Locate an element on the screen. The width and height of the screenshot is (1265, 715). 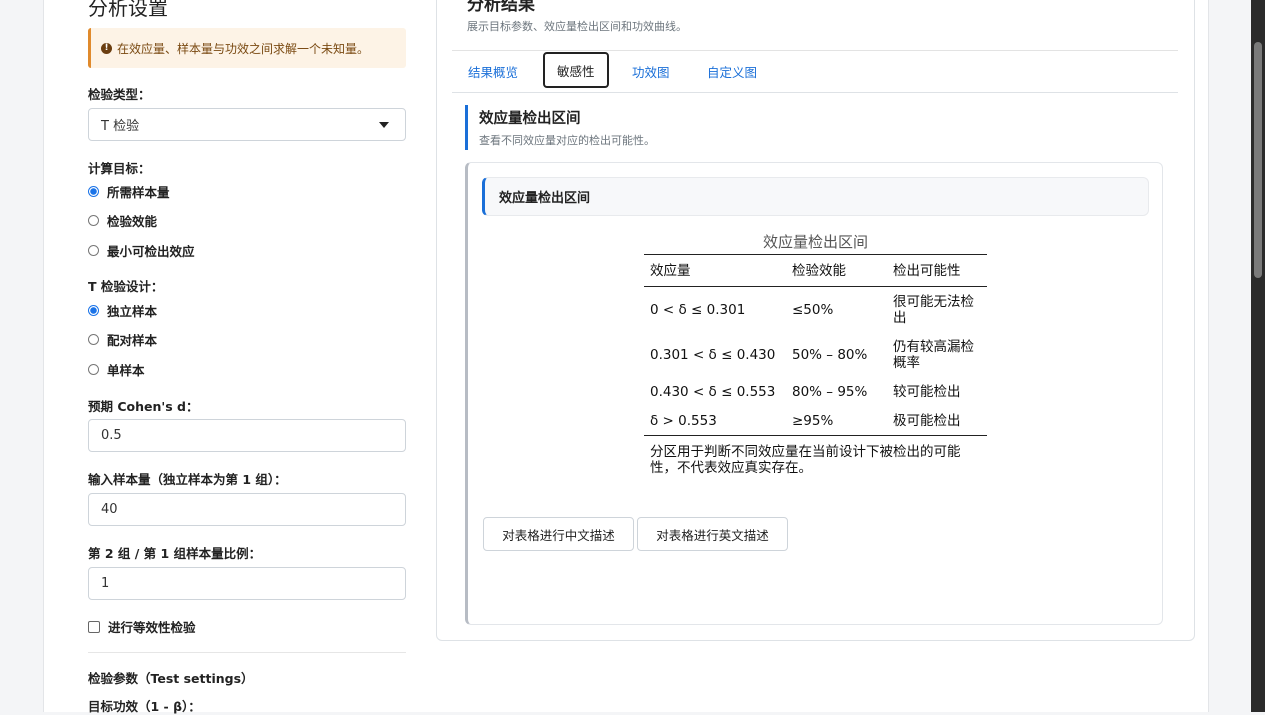
test-settings-label: 检验参数（Test settings） is located at coordinates (171, 678).